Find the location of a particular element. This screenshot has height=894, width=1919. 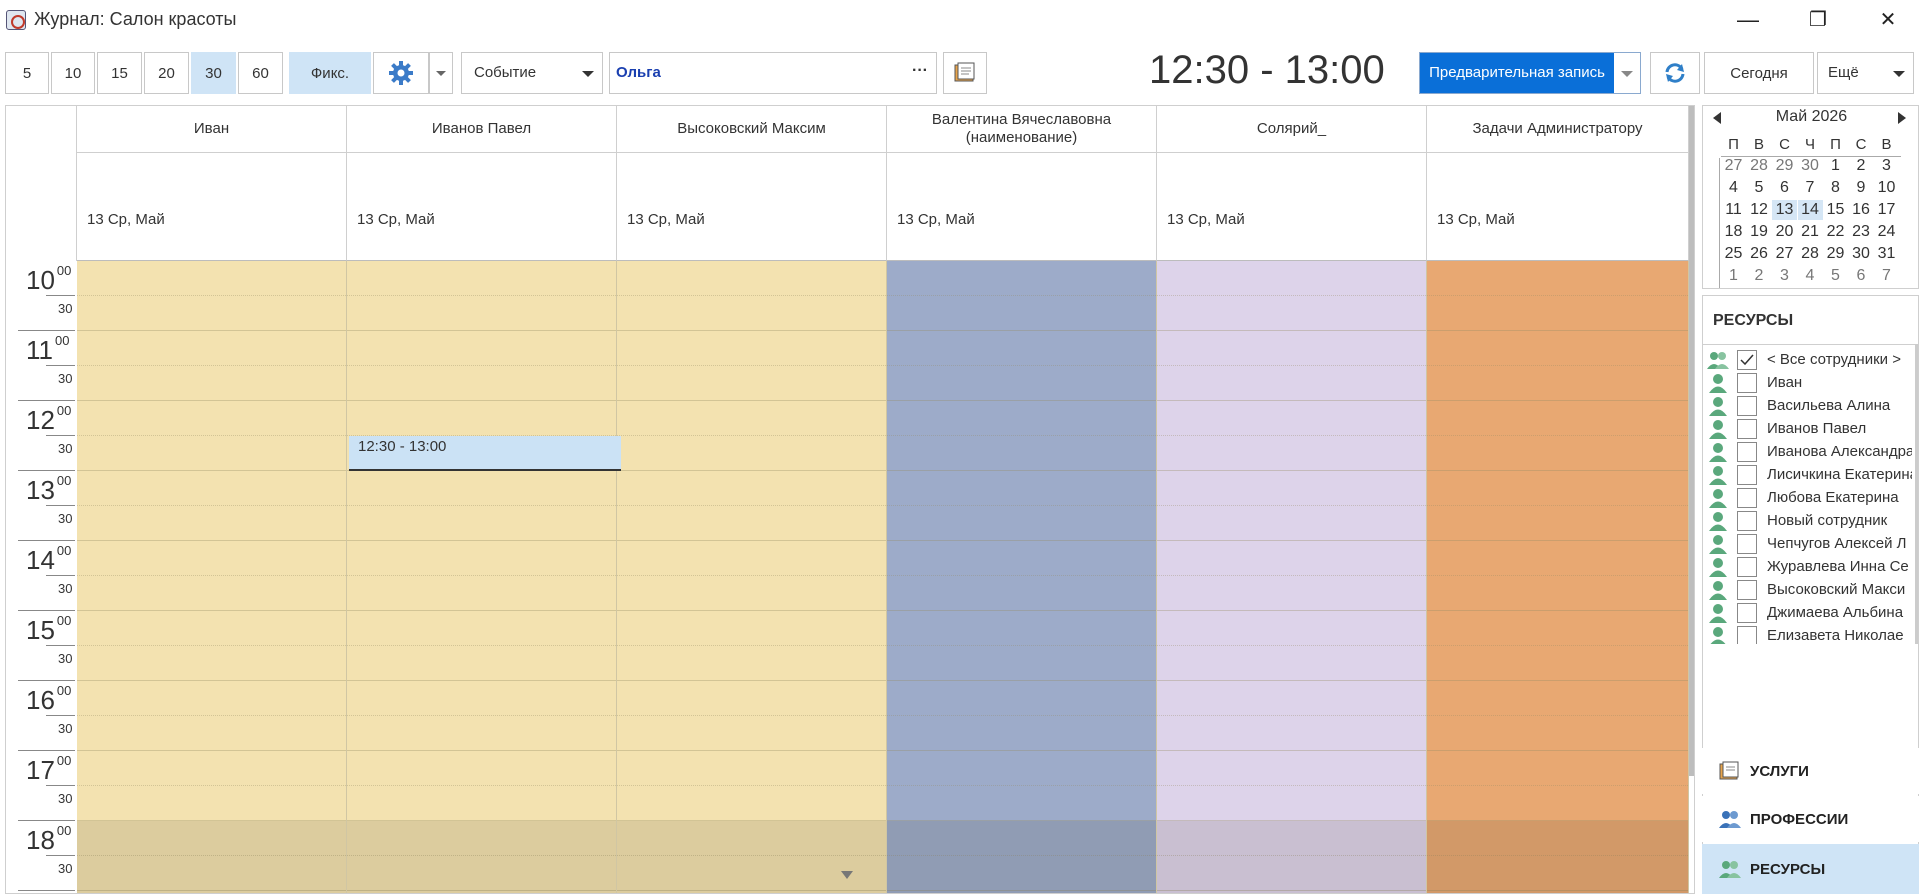

interval-10-button: 10 is located at coordinates (73, 73).